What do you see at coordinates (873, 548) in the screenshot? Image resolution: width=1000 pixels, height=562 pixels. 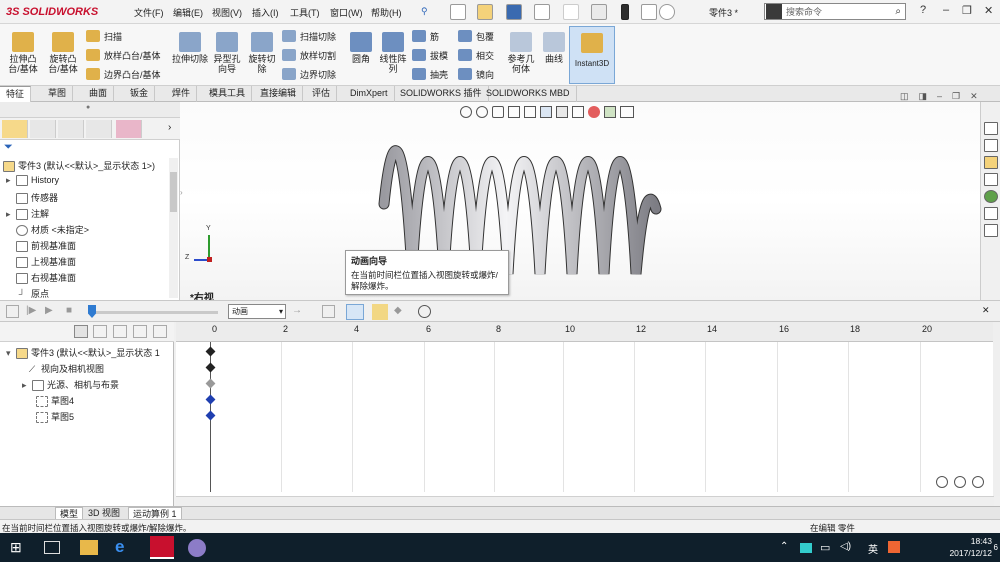 I see `ime-indicator: 英` at bounding box center [873, 548].